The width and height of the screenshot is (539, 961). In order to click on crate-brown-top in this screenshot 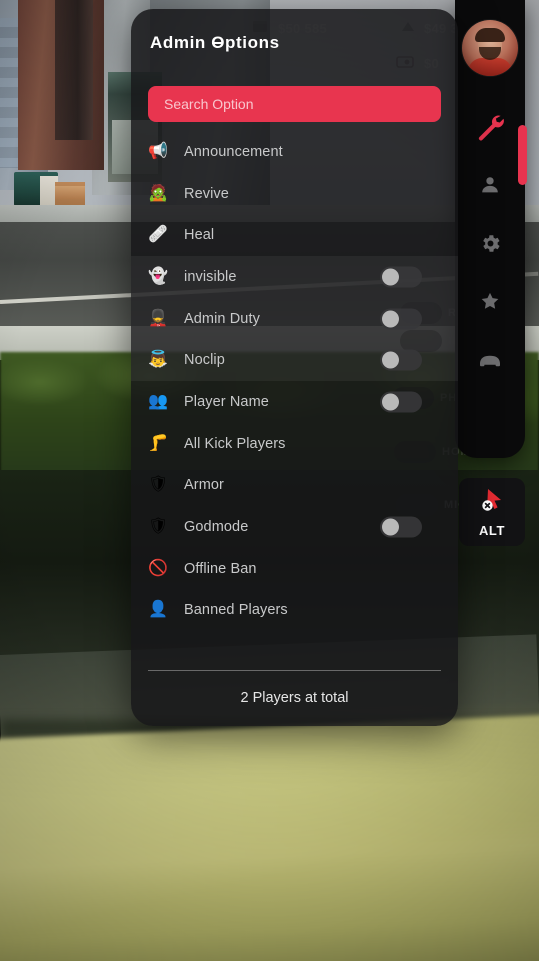, I will do `click(70, 192)`.